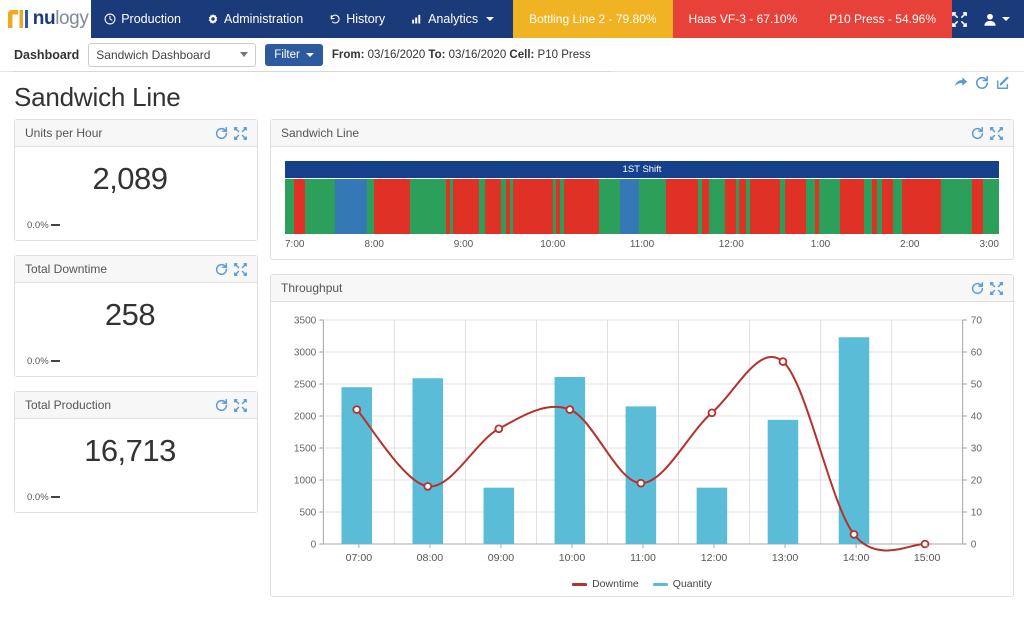 The width and height of the screenshot is (1024, 640). I want to click on metric-value: 2,089, so click(130, 178).